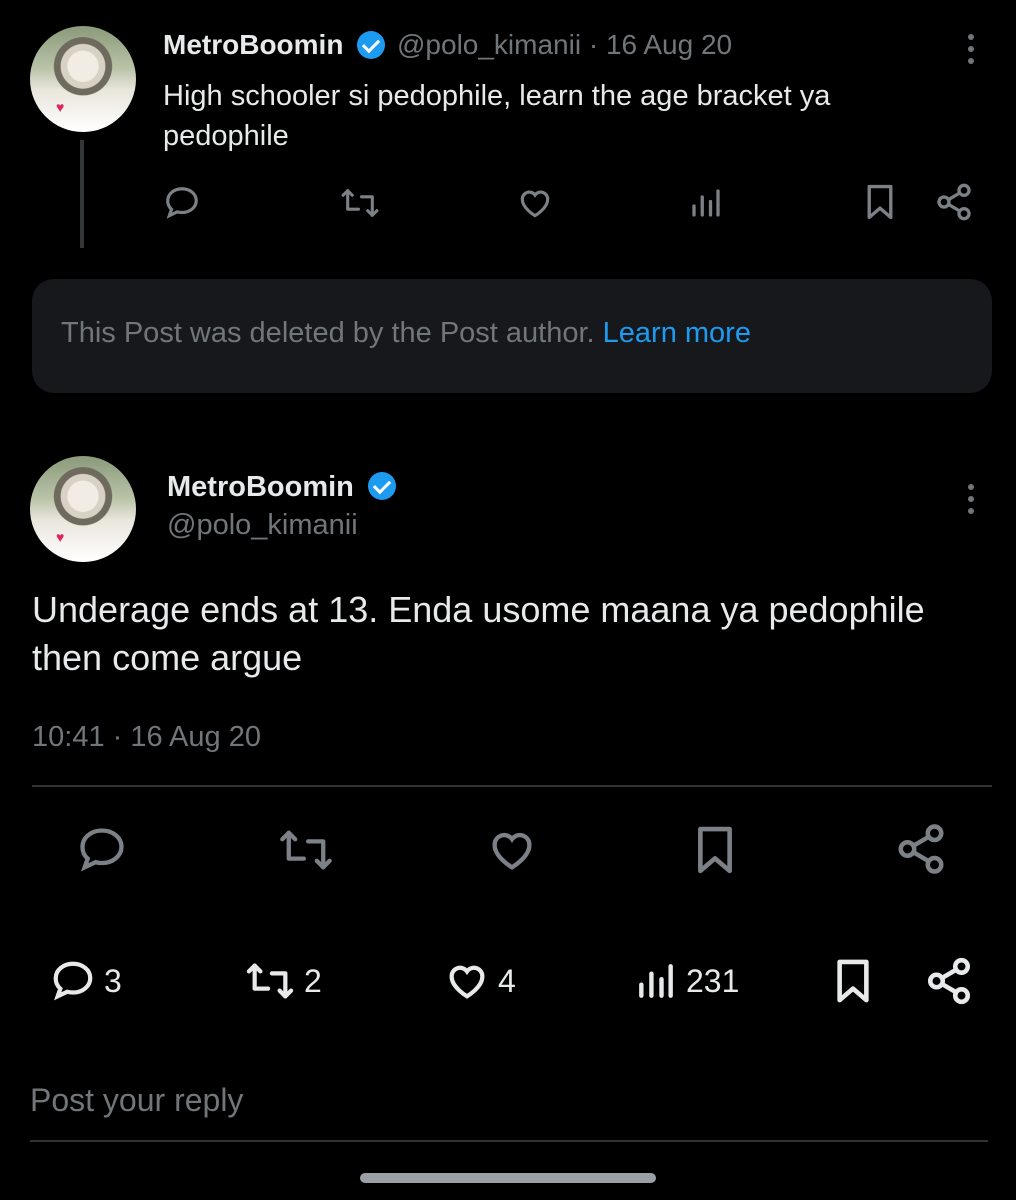 This screenshot has width=1016, height=1200. I want to click on like-count: 4, so click(507, 980).